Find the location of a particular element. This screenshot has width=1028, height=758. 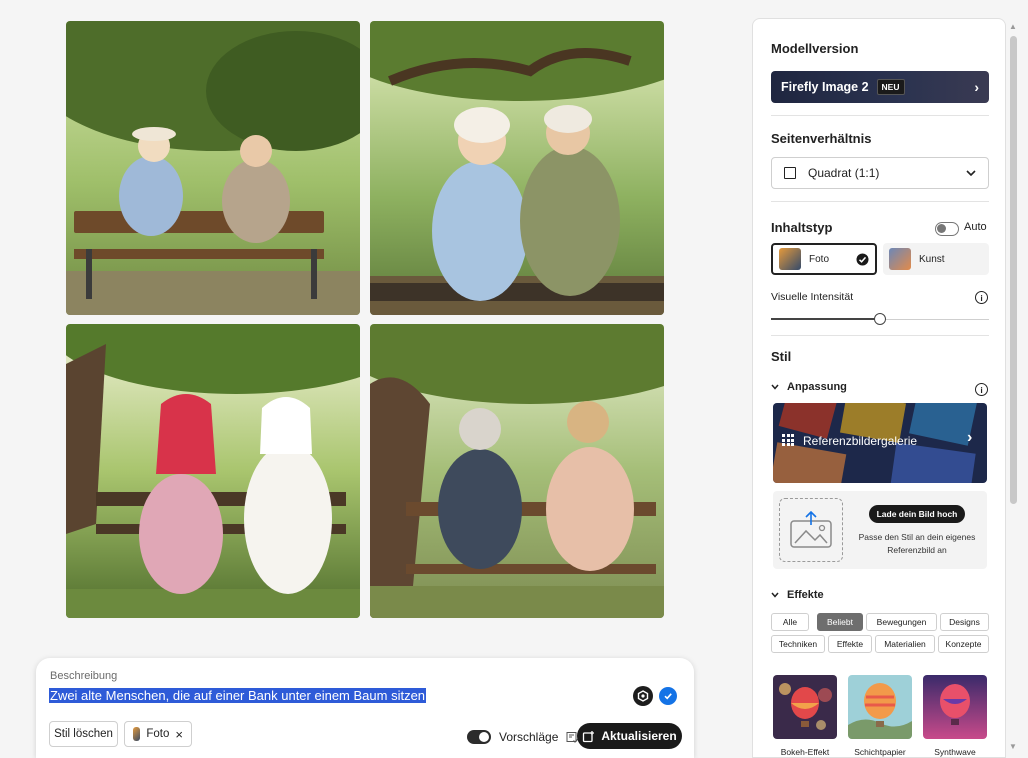

model-version-button: Firefly Image 2 NEU › is located at coordinates (880, 87).